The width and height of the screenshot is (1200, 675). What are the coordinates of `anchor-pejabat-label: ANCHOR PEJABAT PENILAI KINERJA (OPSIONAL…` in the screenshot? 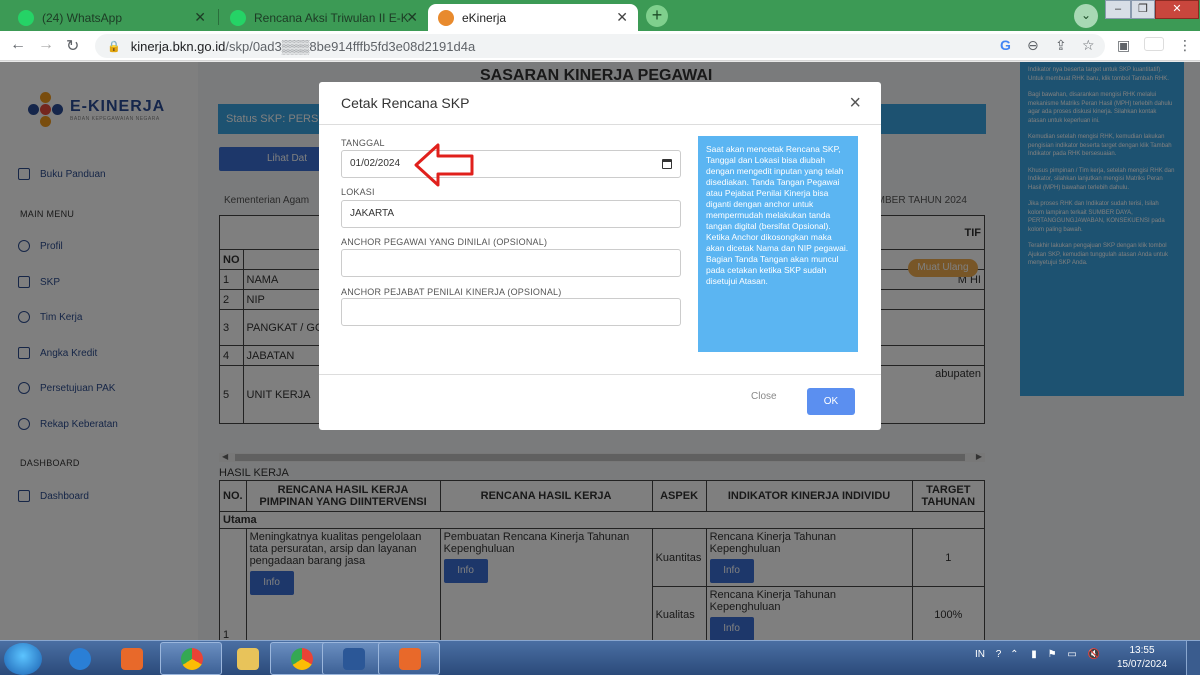 It's located at (451, 292).